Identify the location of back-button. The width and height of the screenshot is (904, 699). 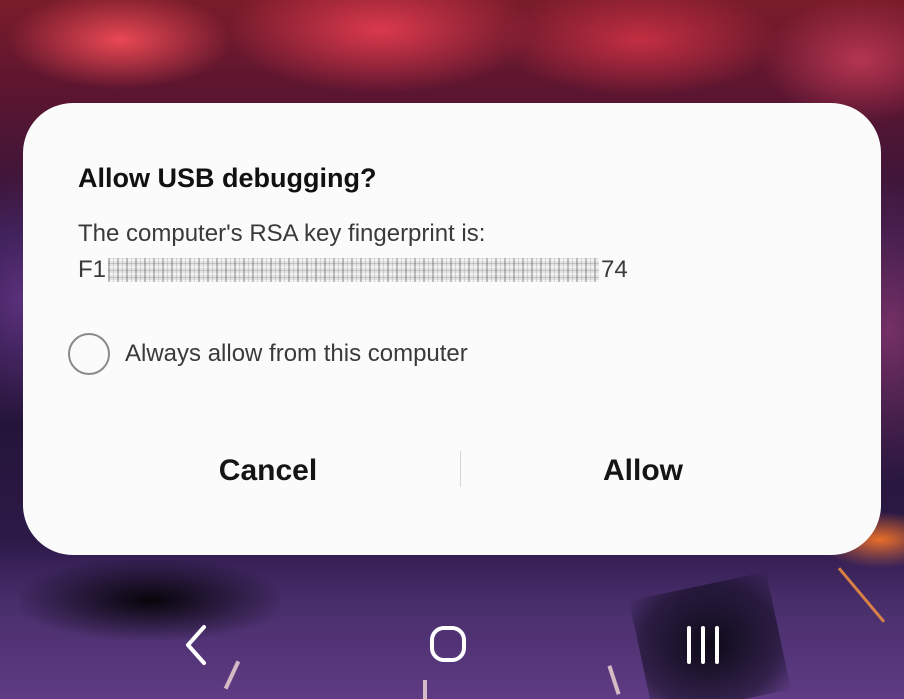
(197, 645).